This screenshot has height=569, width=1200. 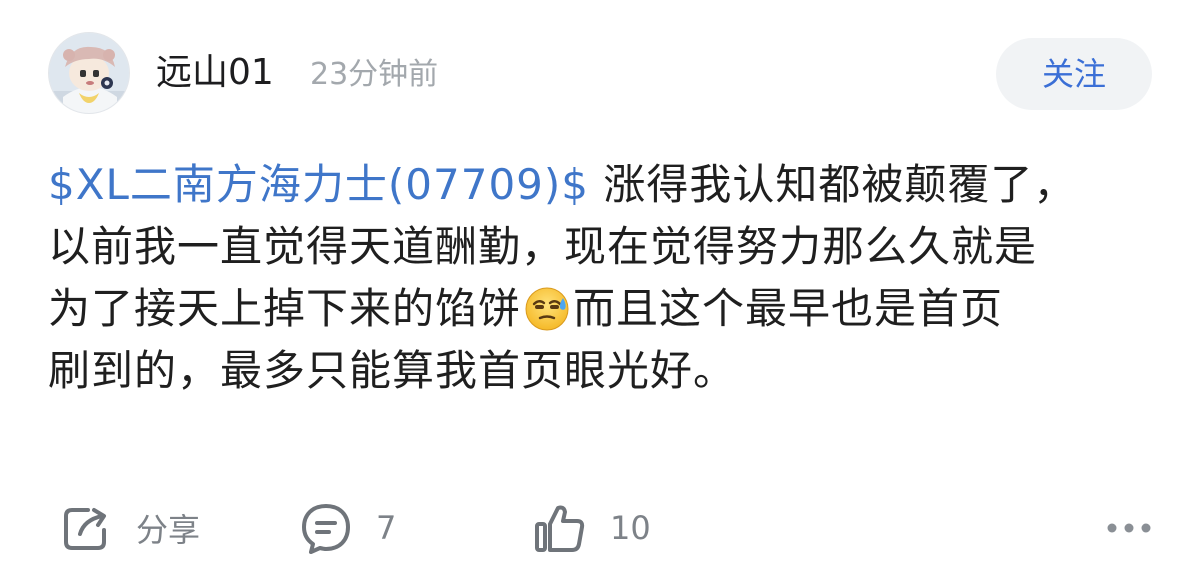 What do you see at coordinates (392, 370) in the screenshot?
I see `content-line-4: 刷到的，最多只能算我首页眼光好。` at bounding box center [392, 370].